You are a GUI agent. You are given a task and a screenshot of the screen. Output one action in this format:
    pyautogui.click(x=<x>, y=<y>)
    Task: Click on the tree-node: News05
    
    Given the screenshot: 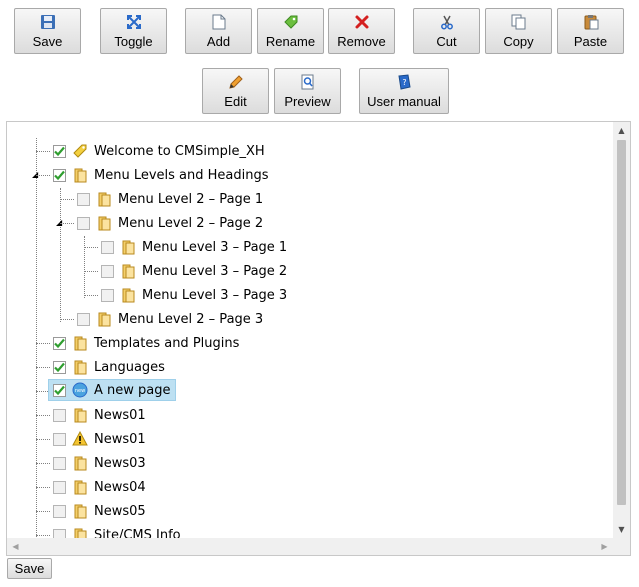 What is the action you would take?
    pyautogui.click(x=99, y=511)
    